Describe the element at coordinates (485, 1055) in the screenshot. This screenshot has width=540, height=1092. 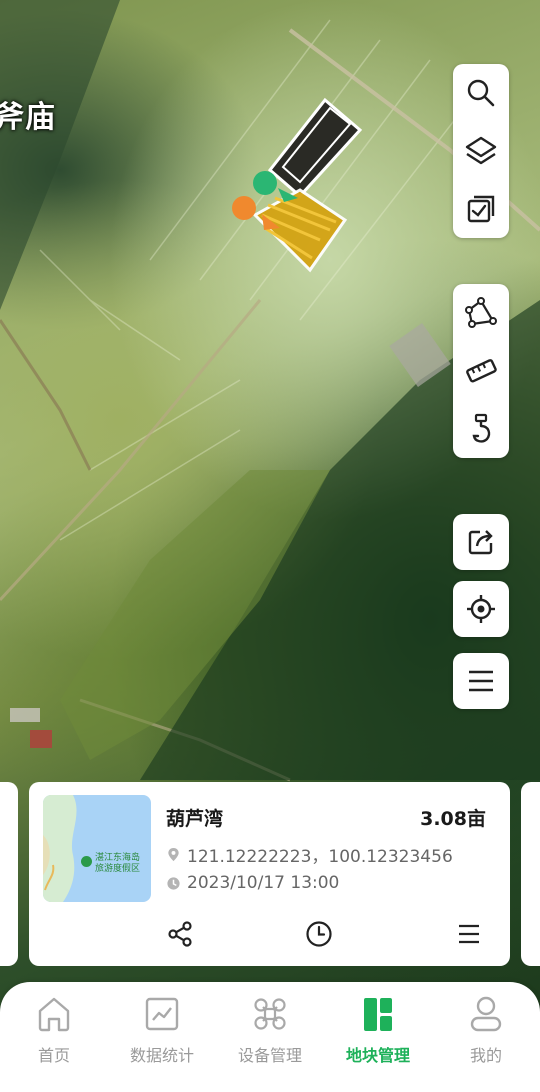
I see `nav-label-profile: 我的` at that location.